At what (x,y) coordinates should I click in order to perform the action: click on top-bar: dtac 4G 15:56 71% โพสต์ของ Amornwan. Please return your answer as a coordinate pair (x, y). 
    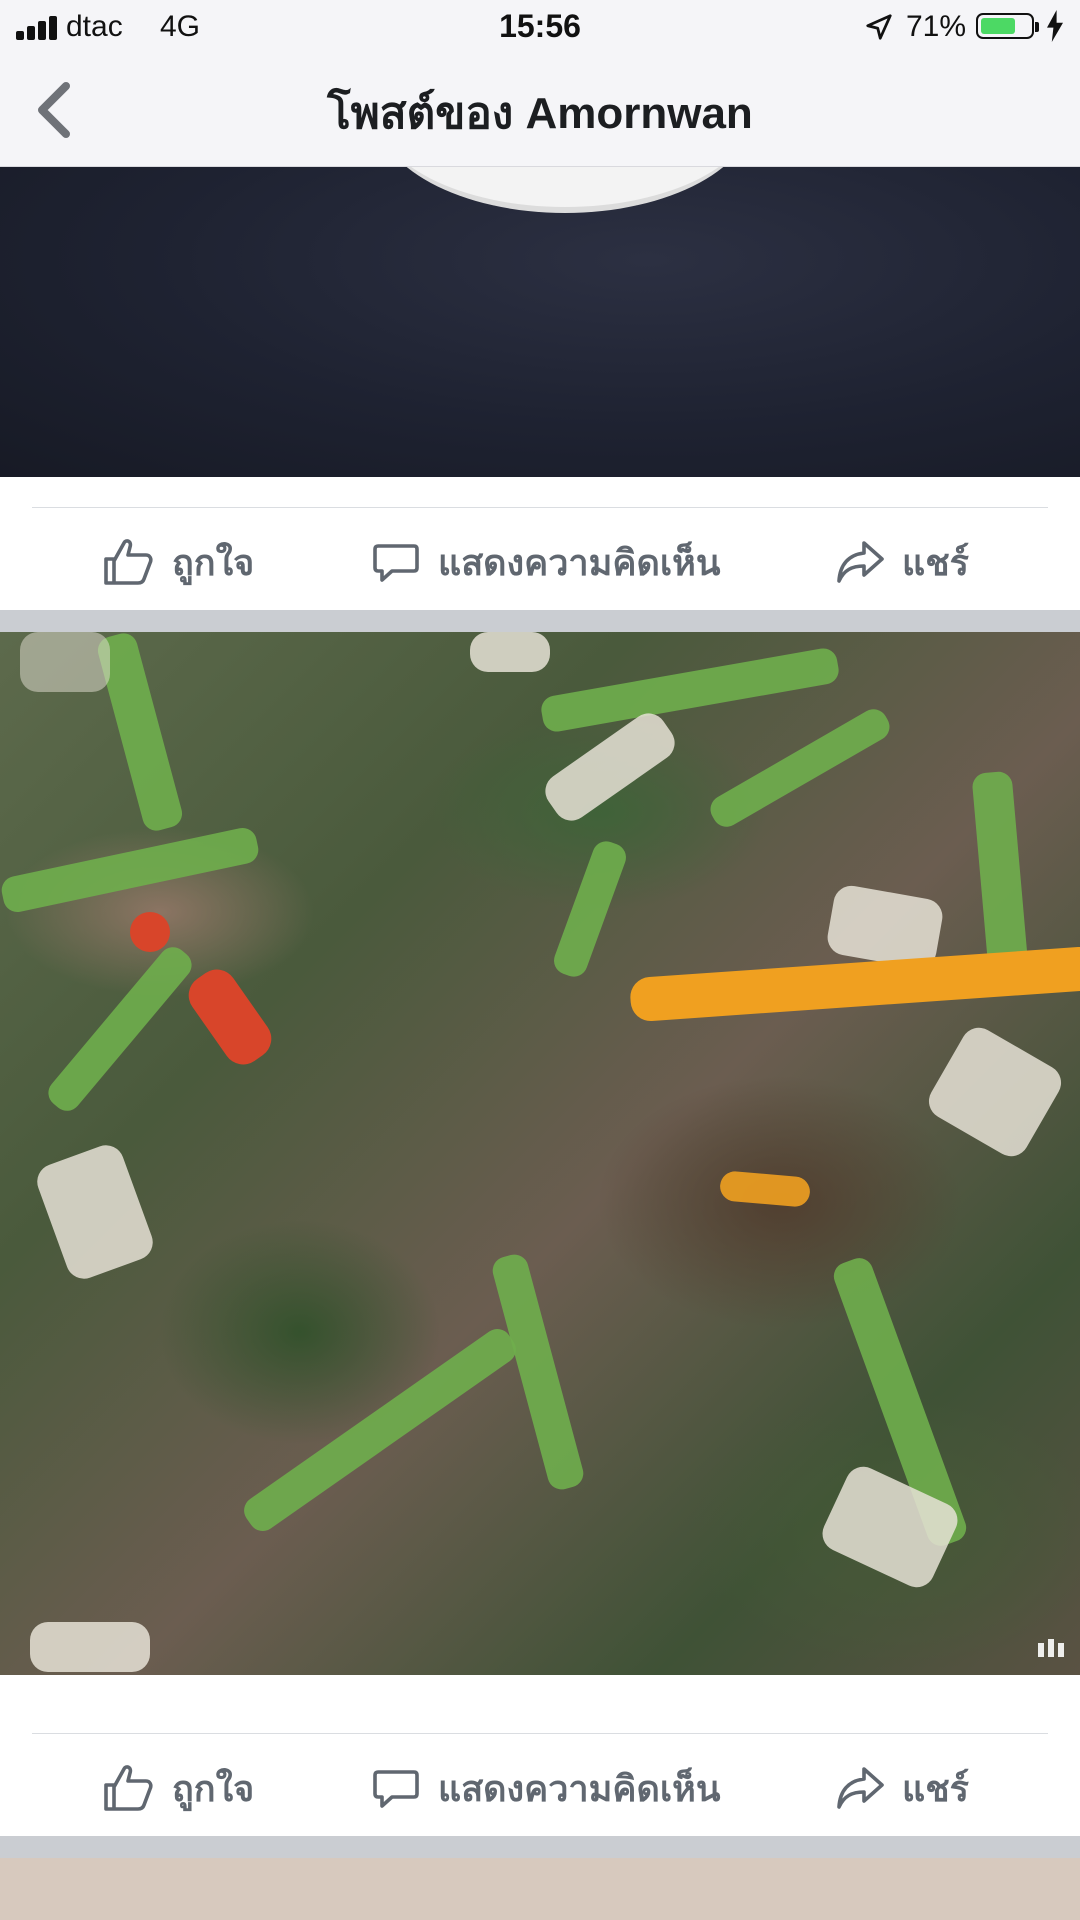
    Looking at the image, I should click on (540, 83).